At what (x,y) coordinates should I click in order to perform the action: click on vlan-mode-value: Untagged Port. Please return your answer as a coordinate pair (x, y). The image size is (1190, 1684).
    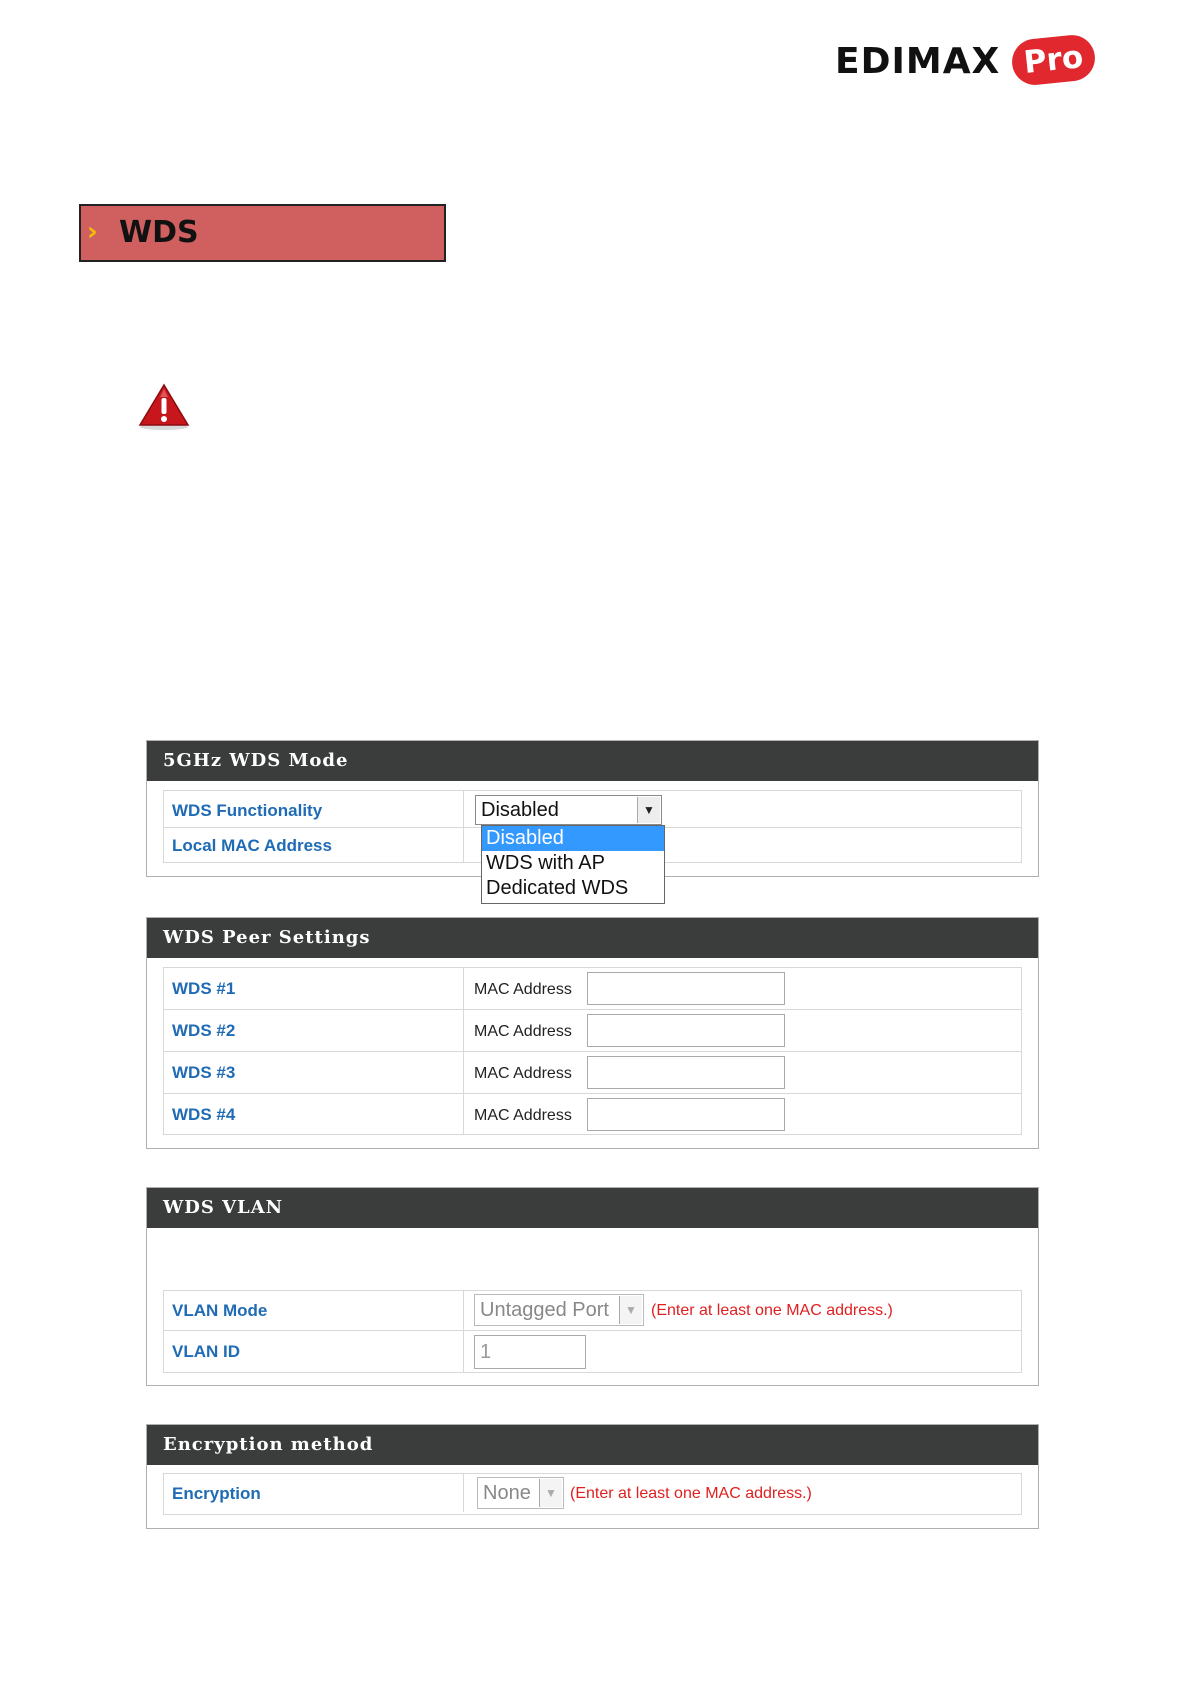
    Looking at the image, I should click on (544, 1310).